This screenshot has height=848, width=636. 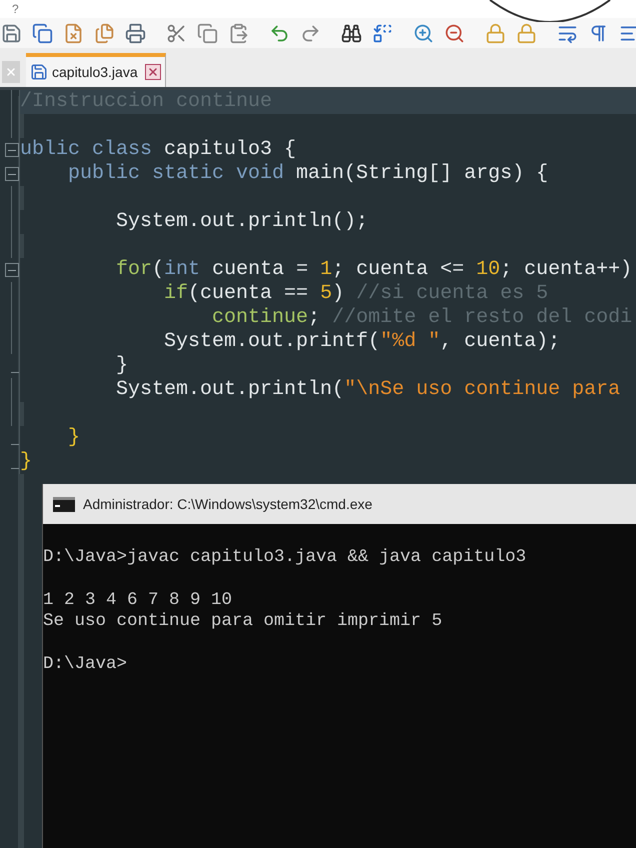 What do you see at coordinates (227, 504) in the screenshot?
I see `console-title: Administrador: C:\Windows\system32\cmd.exe` at bounding box center [227, 504].